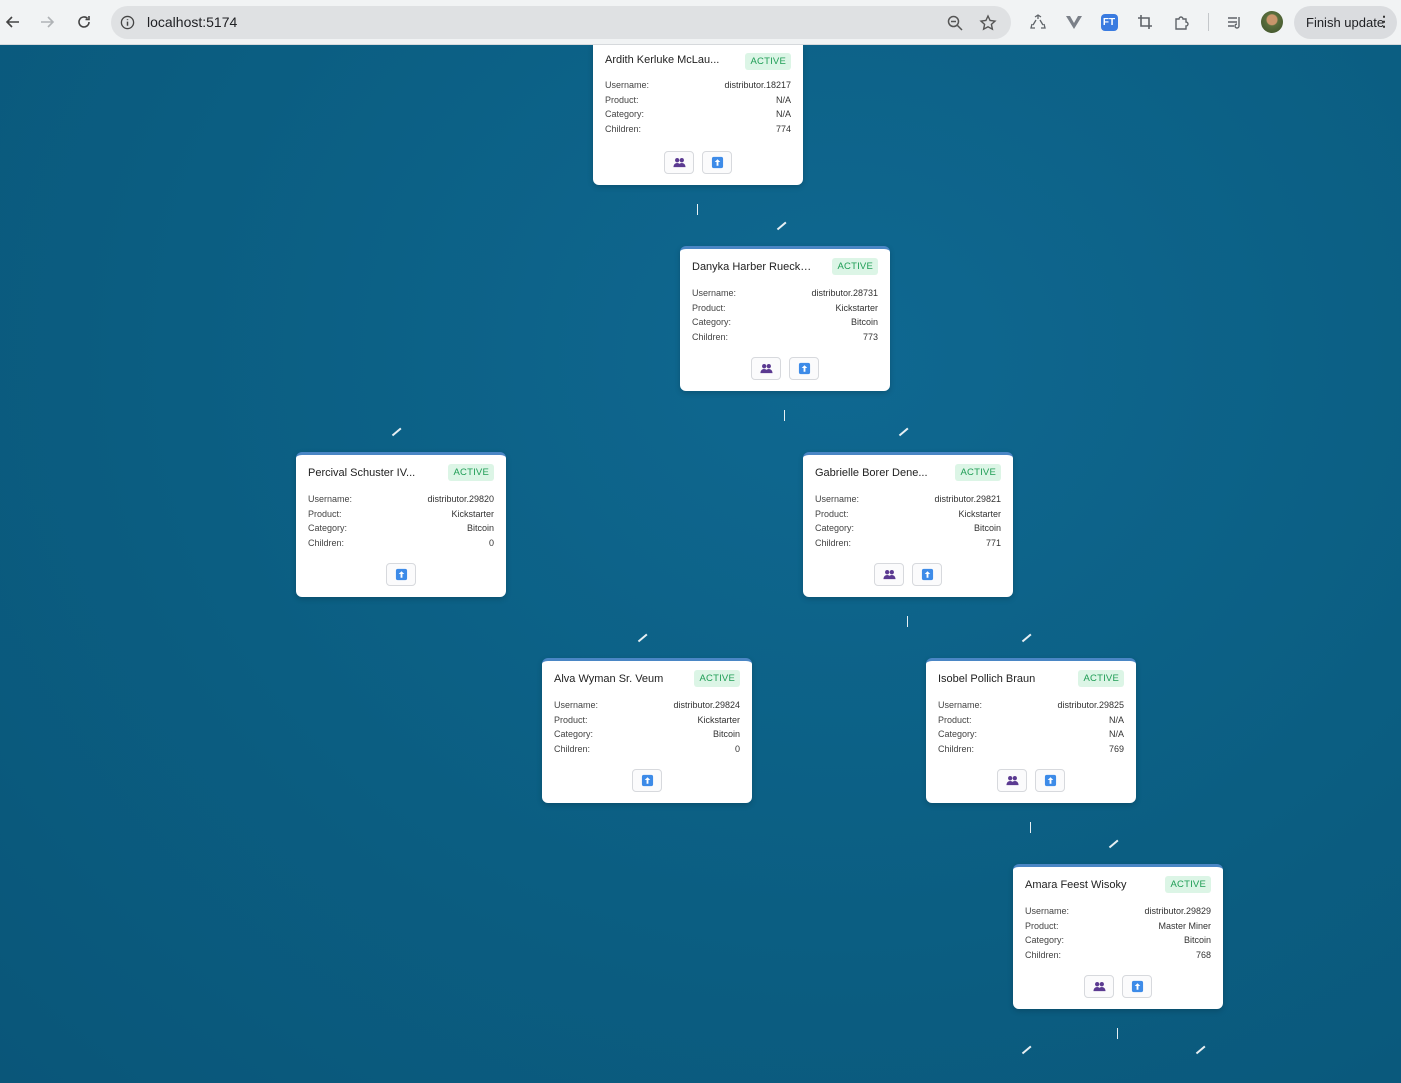  I want to click on finish-update-button: Finish update ⋮, so click(1345, 22).